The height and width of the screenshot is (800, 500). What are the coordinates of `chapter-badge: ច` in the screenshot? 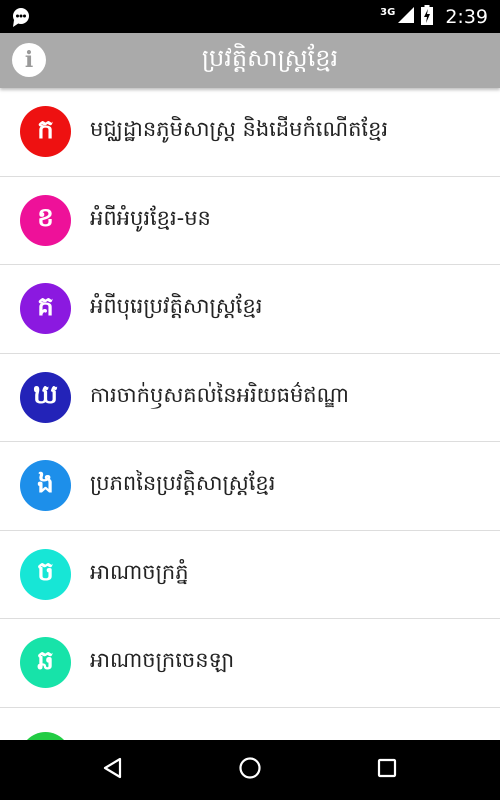 It's located at (45, 574).